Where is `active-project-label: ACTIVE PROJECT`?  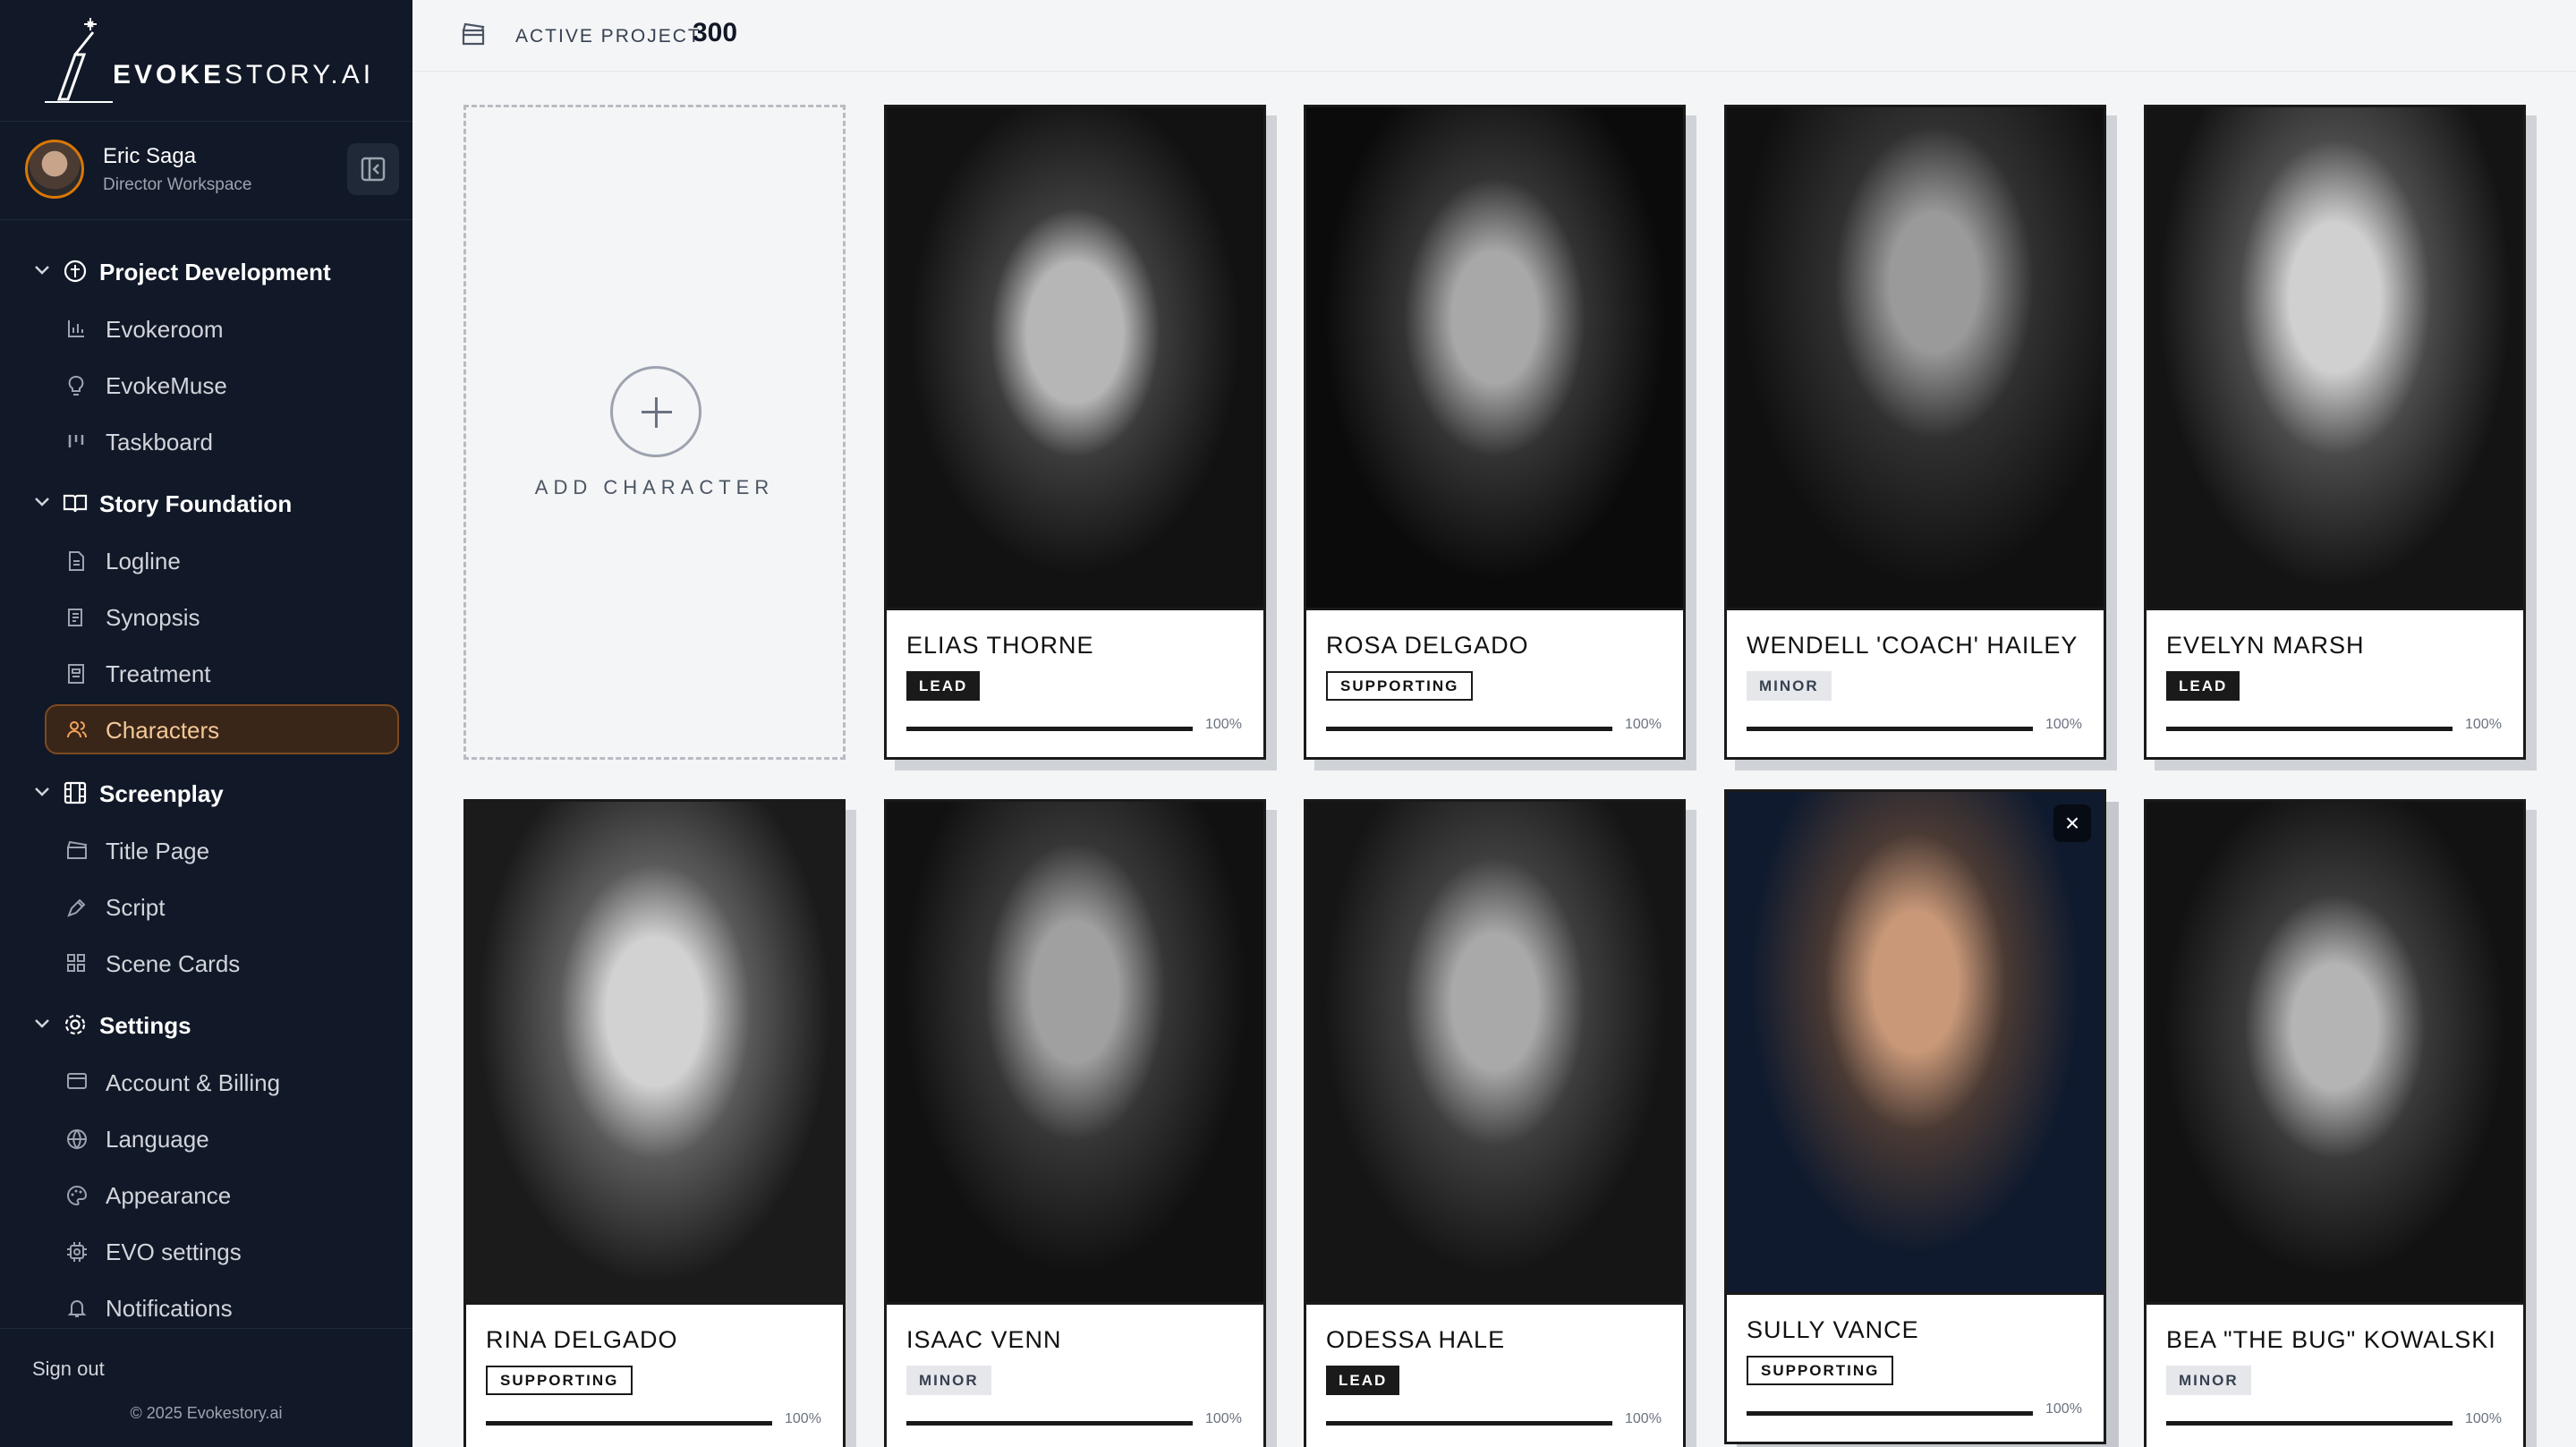
active-project-label: ACTIVE PROJECT is located at coordinates (608, 36).